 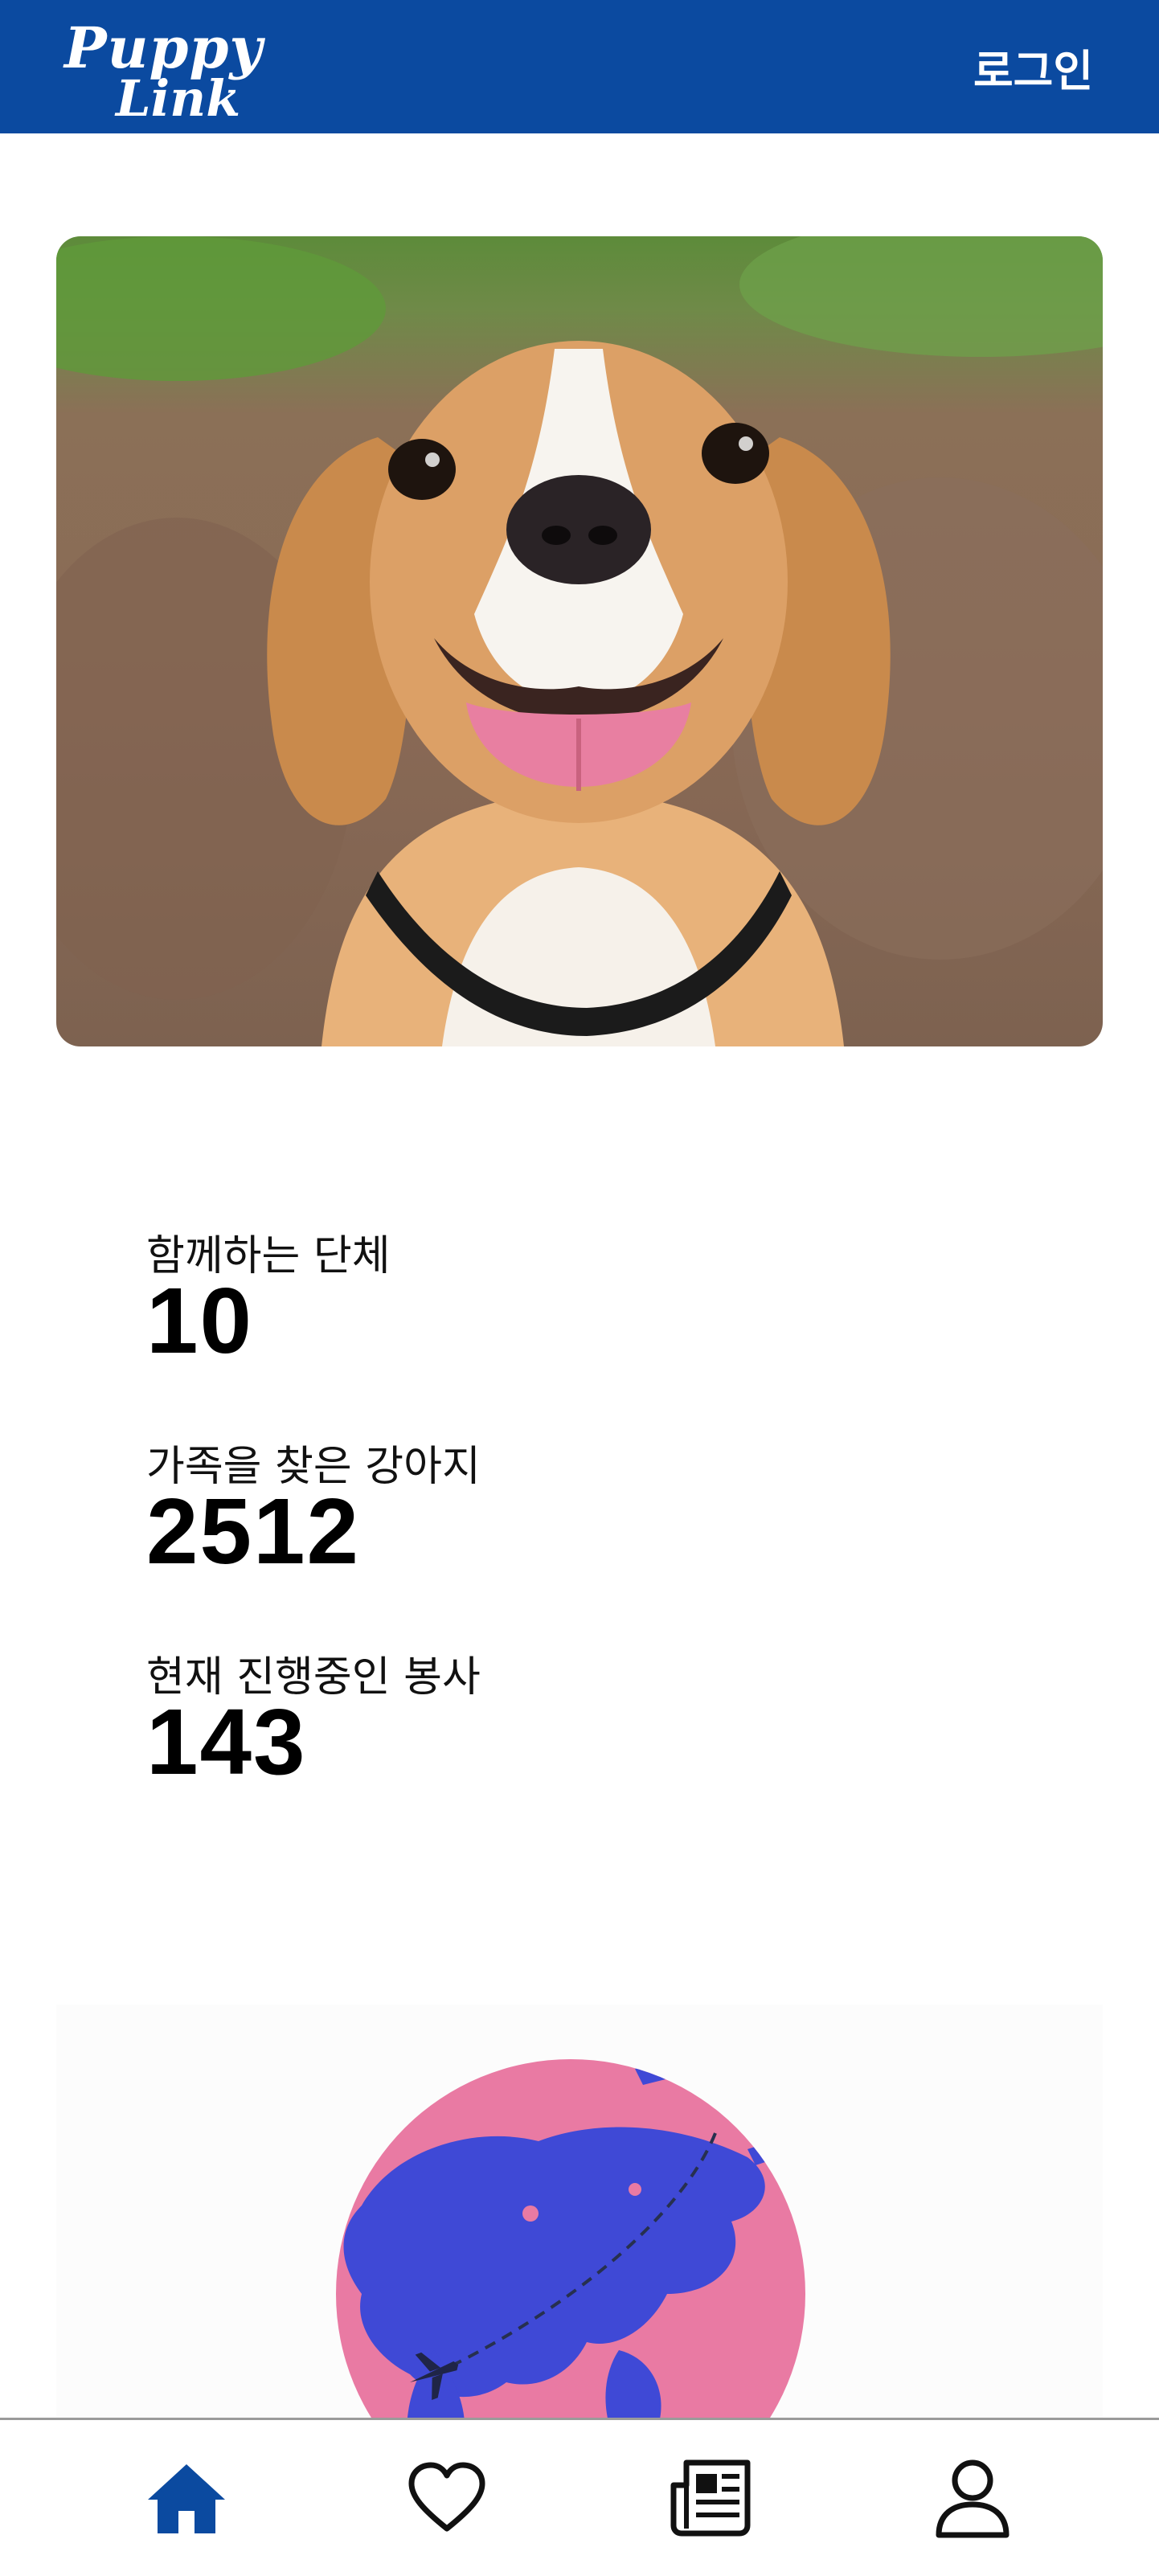 What do you see at coordinates (1033, 67) in the screenshot?
I see `login-button: 로그인` at bounding box center [1033, 67].